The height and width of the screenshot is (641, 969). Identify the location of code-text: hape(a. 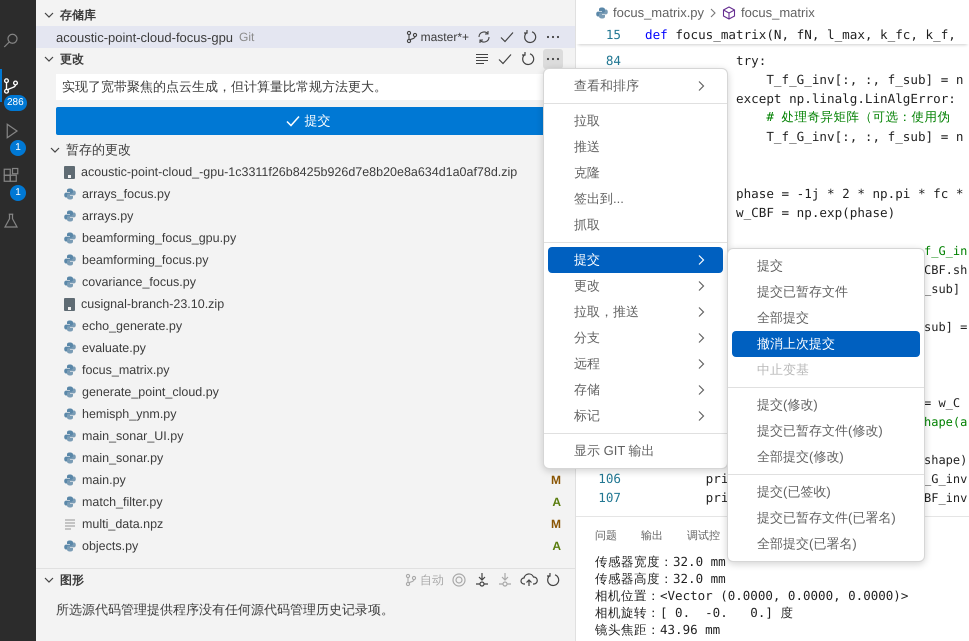
(946, 421).